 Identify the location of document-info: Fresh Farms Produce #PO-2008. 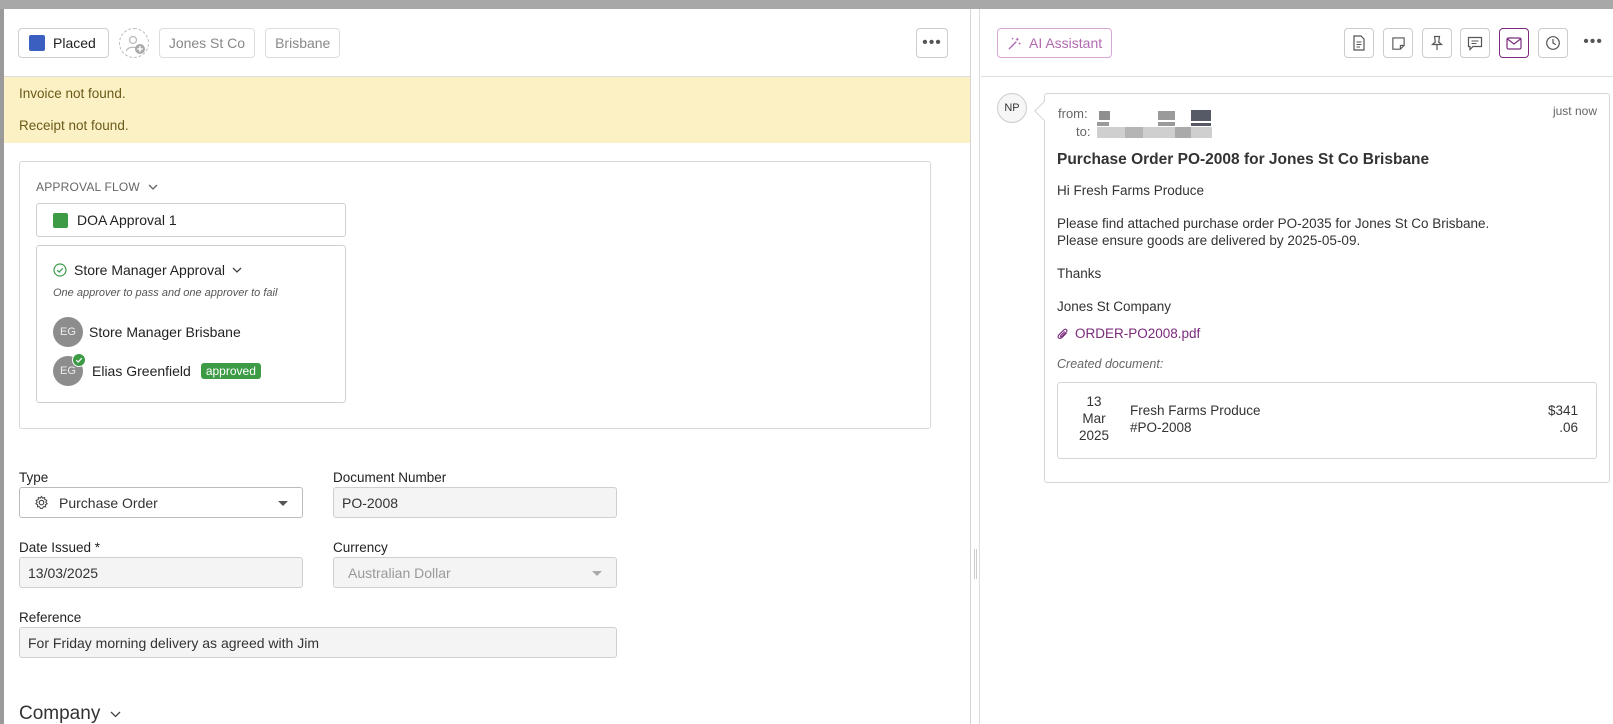
(1195, 419).